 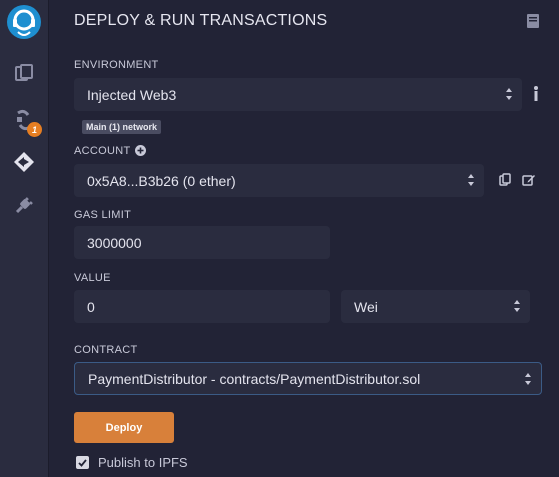 I want to click on copy-icon, so click(x=505, y=179).